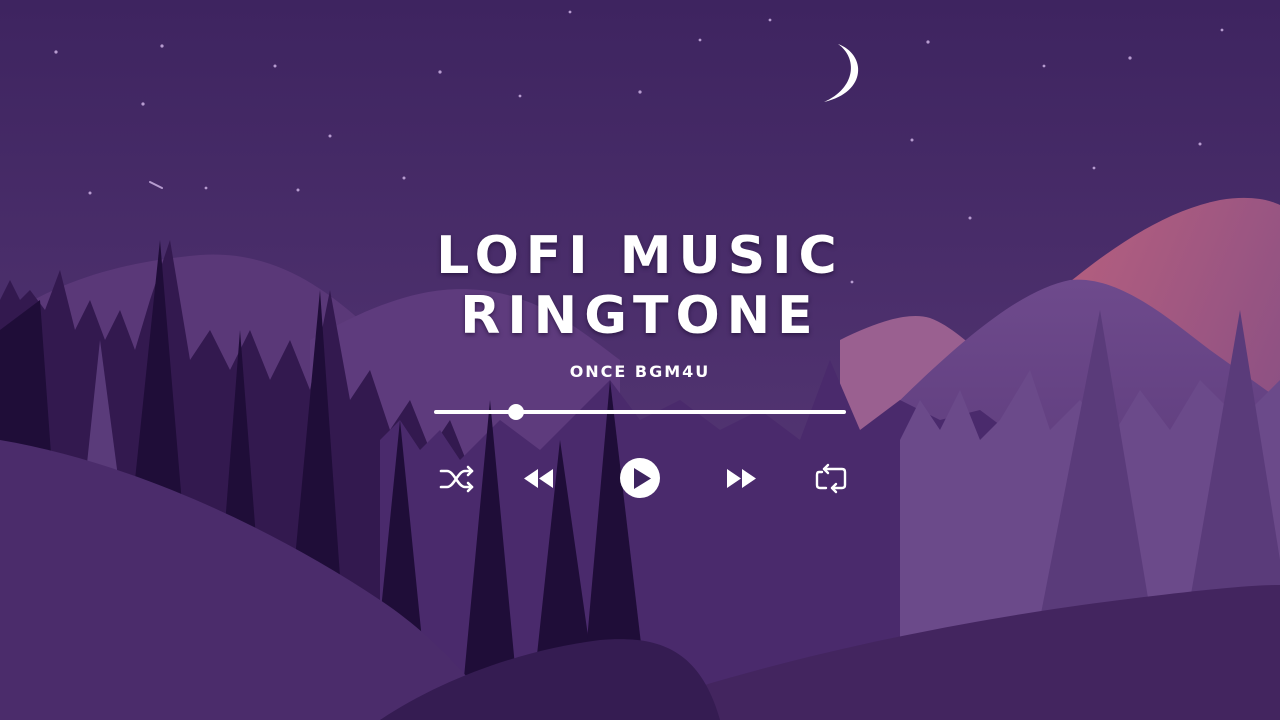  What do you see at coordinates (640, 316) in the screenshot?
I see `title-line-2: RINGTONE` at bounding box center [640, 316].